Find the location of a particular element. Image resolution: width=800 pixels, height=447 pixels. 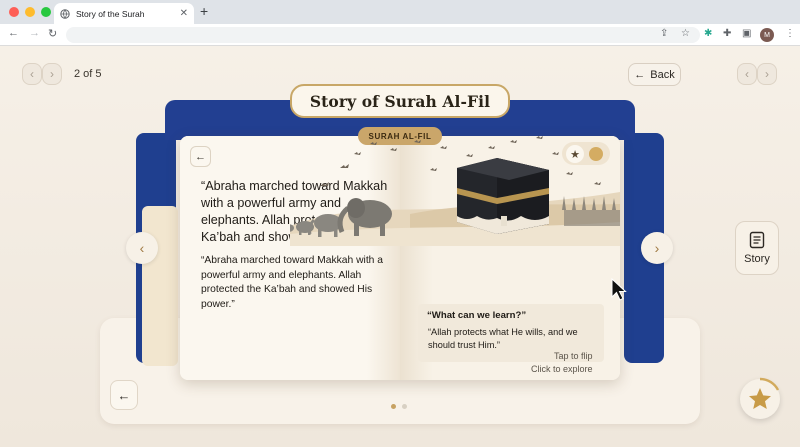

story-button-label: Story is located at coordinates (757, 259).